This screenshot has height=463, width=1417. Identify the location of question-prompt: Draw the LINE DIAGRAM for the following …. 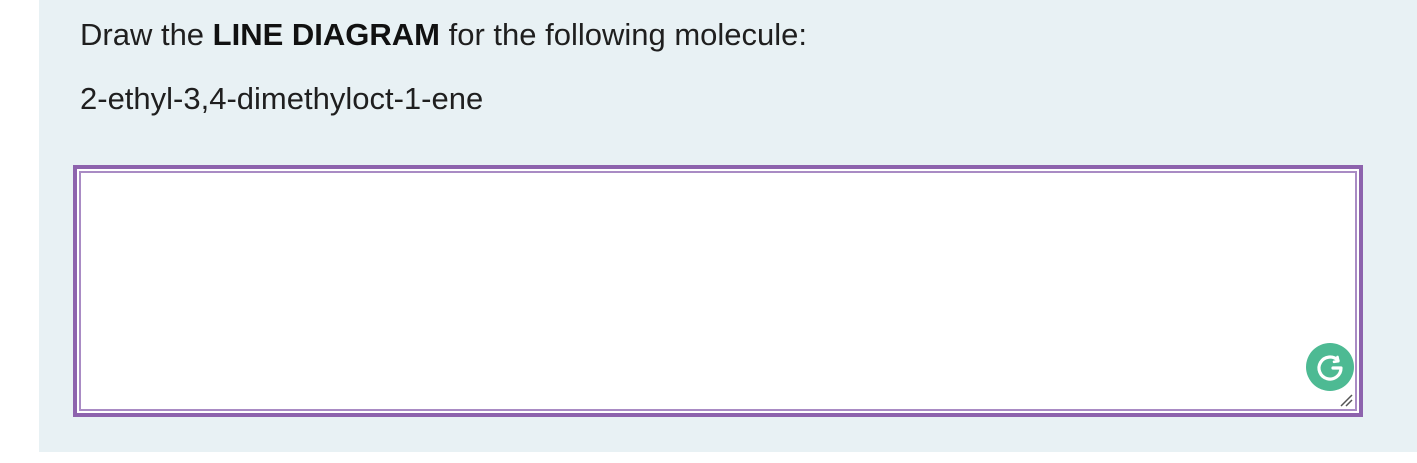
(443, 35).